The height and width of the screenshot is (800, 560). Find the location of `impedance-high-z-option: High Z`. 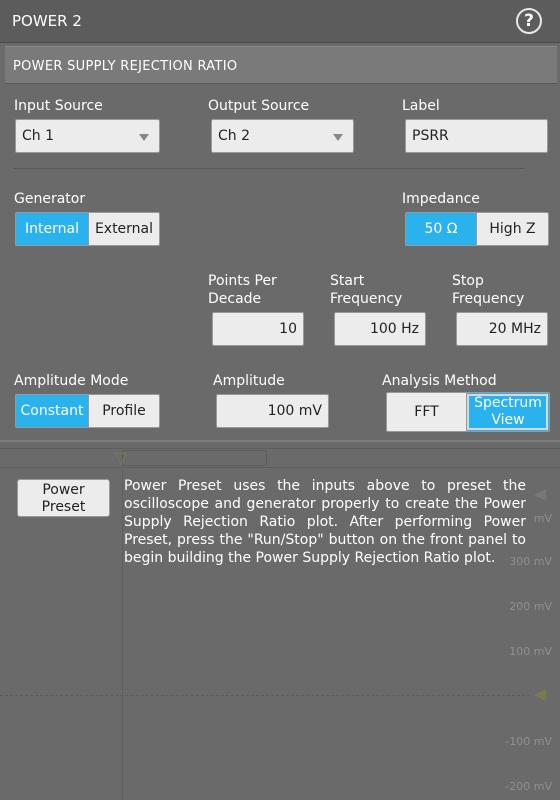

impedance-high-z-option: High Z is located at coordinates (512, 229).